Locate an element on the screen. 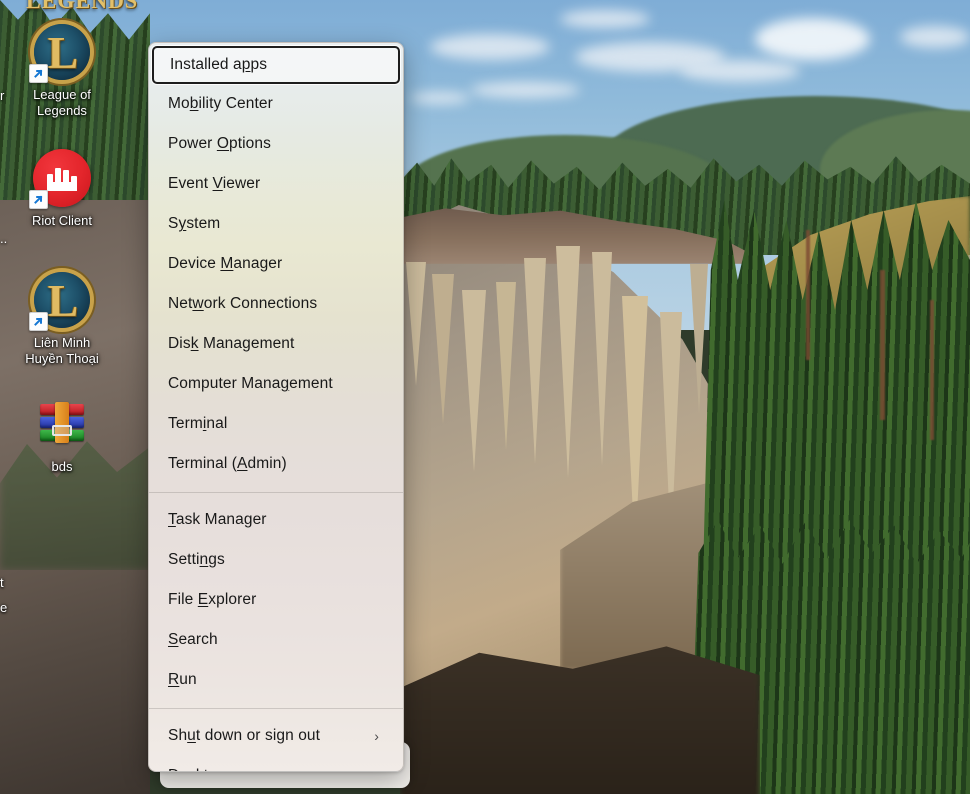  icon-label-line1: Liên Minh is located at coordinates (62, 342).